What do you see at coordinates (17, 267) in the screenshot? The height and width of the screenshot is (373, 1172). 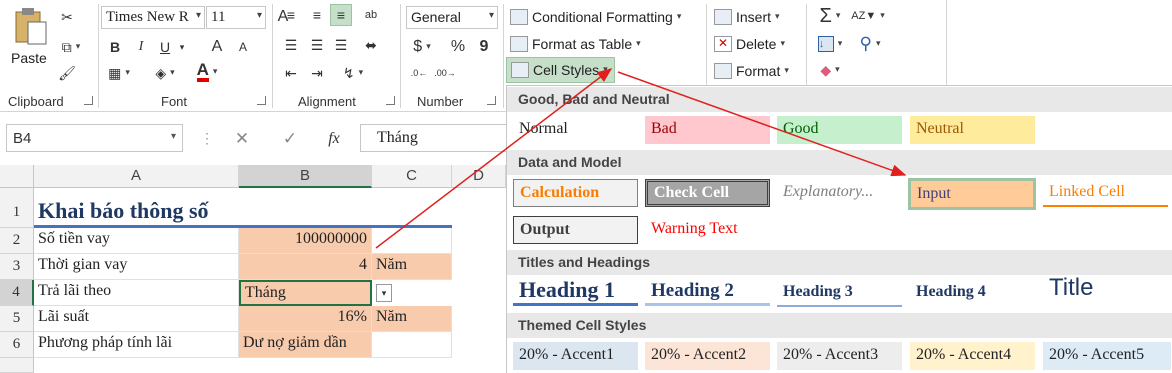 I see `row-header-3: 3` at bounding box center [17, 267].